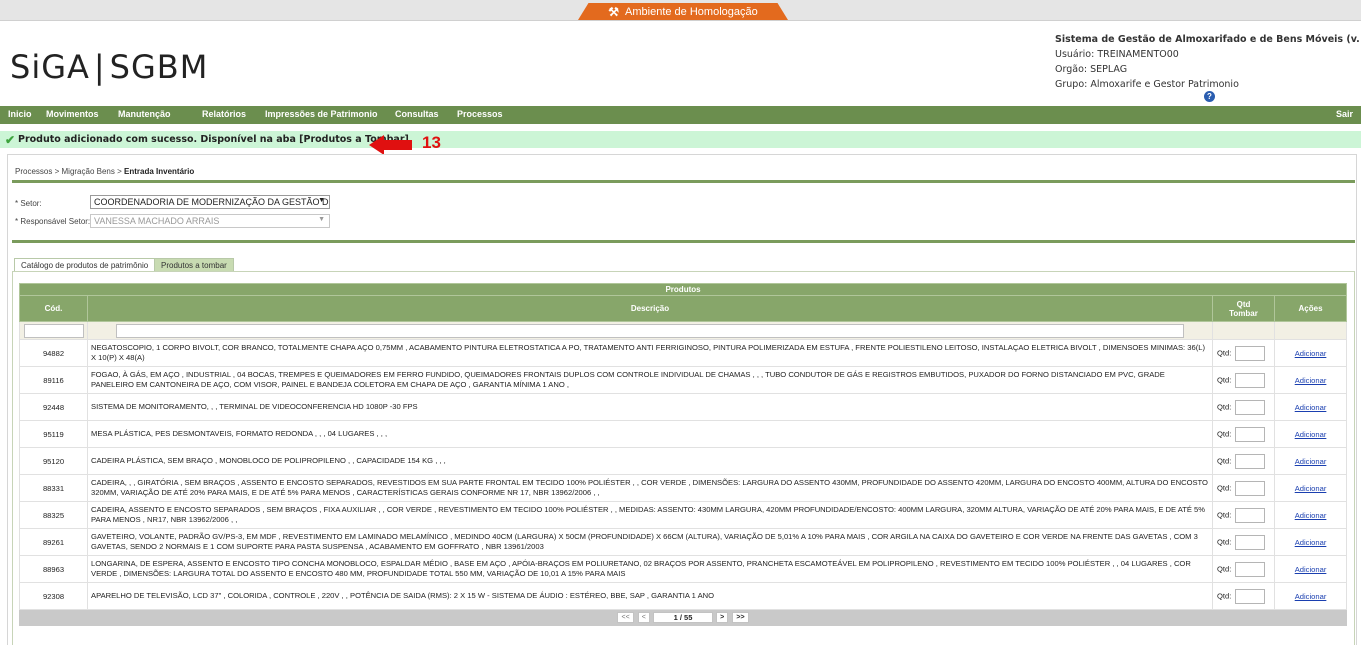 The height and width of the screenshot is (645, 1361). I want to click on row-cod: 92308, so click(53, 596).